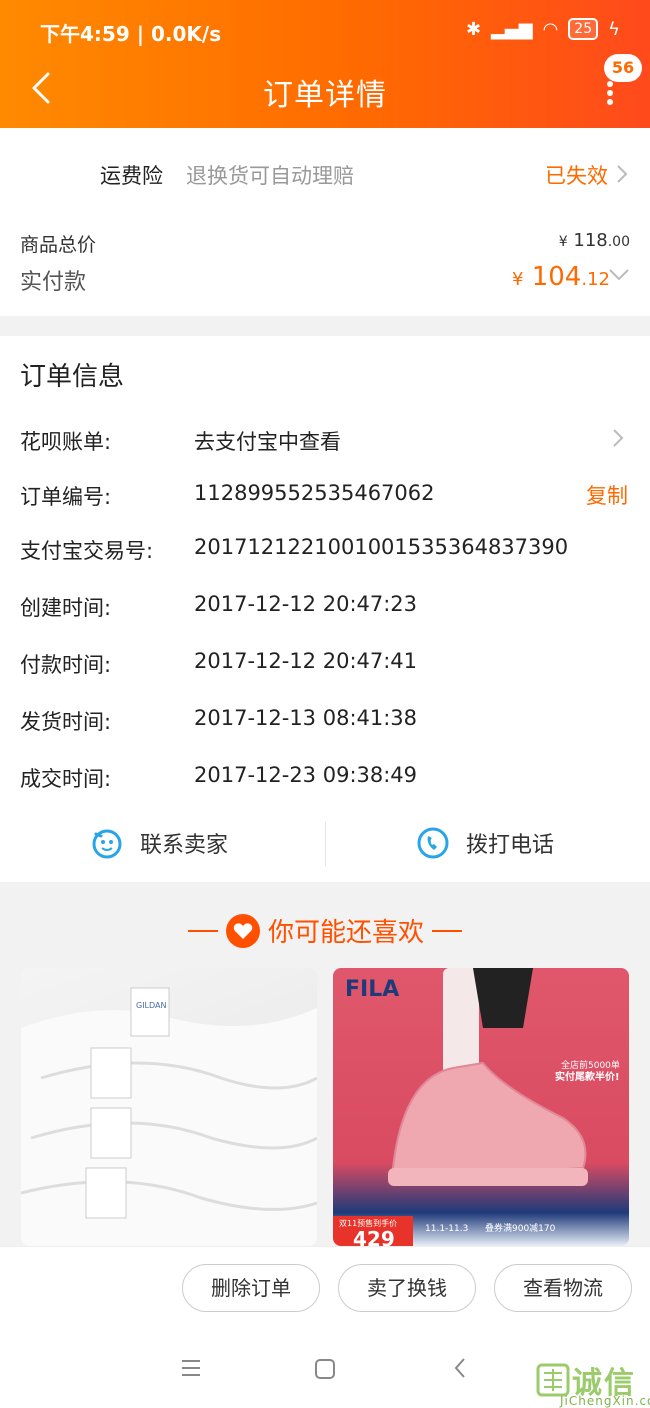 This screenshot has width=650, height=1408. I want to click on promo-text-2: 实付尾款半价!, so click(587, 1076).